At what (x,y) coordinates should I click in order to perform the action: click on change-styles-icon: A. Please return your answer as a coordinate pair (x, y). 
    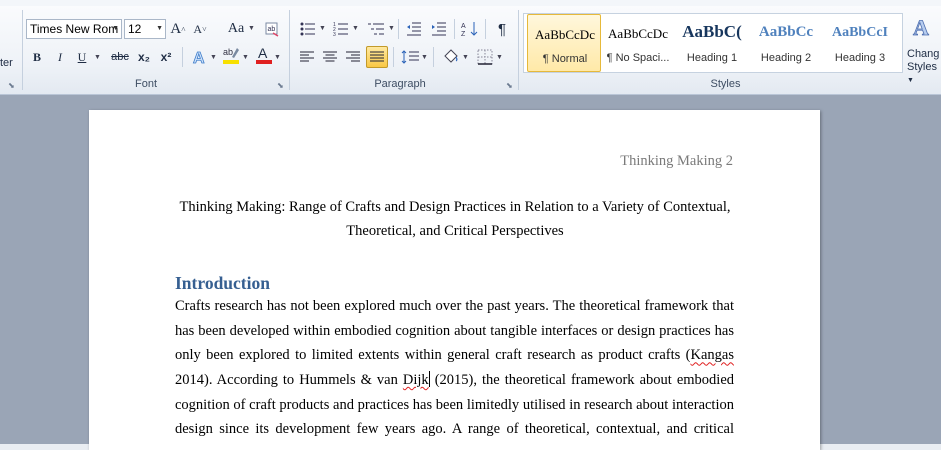
    Looking at the image, I should click on (924, 27).